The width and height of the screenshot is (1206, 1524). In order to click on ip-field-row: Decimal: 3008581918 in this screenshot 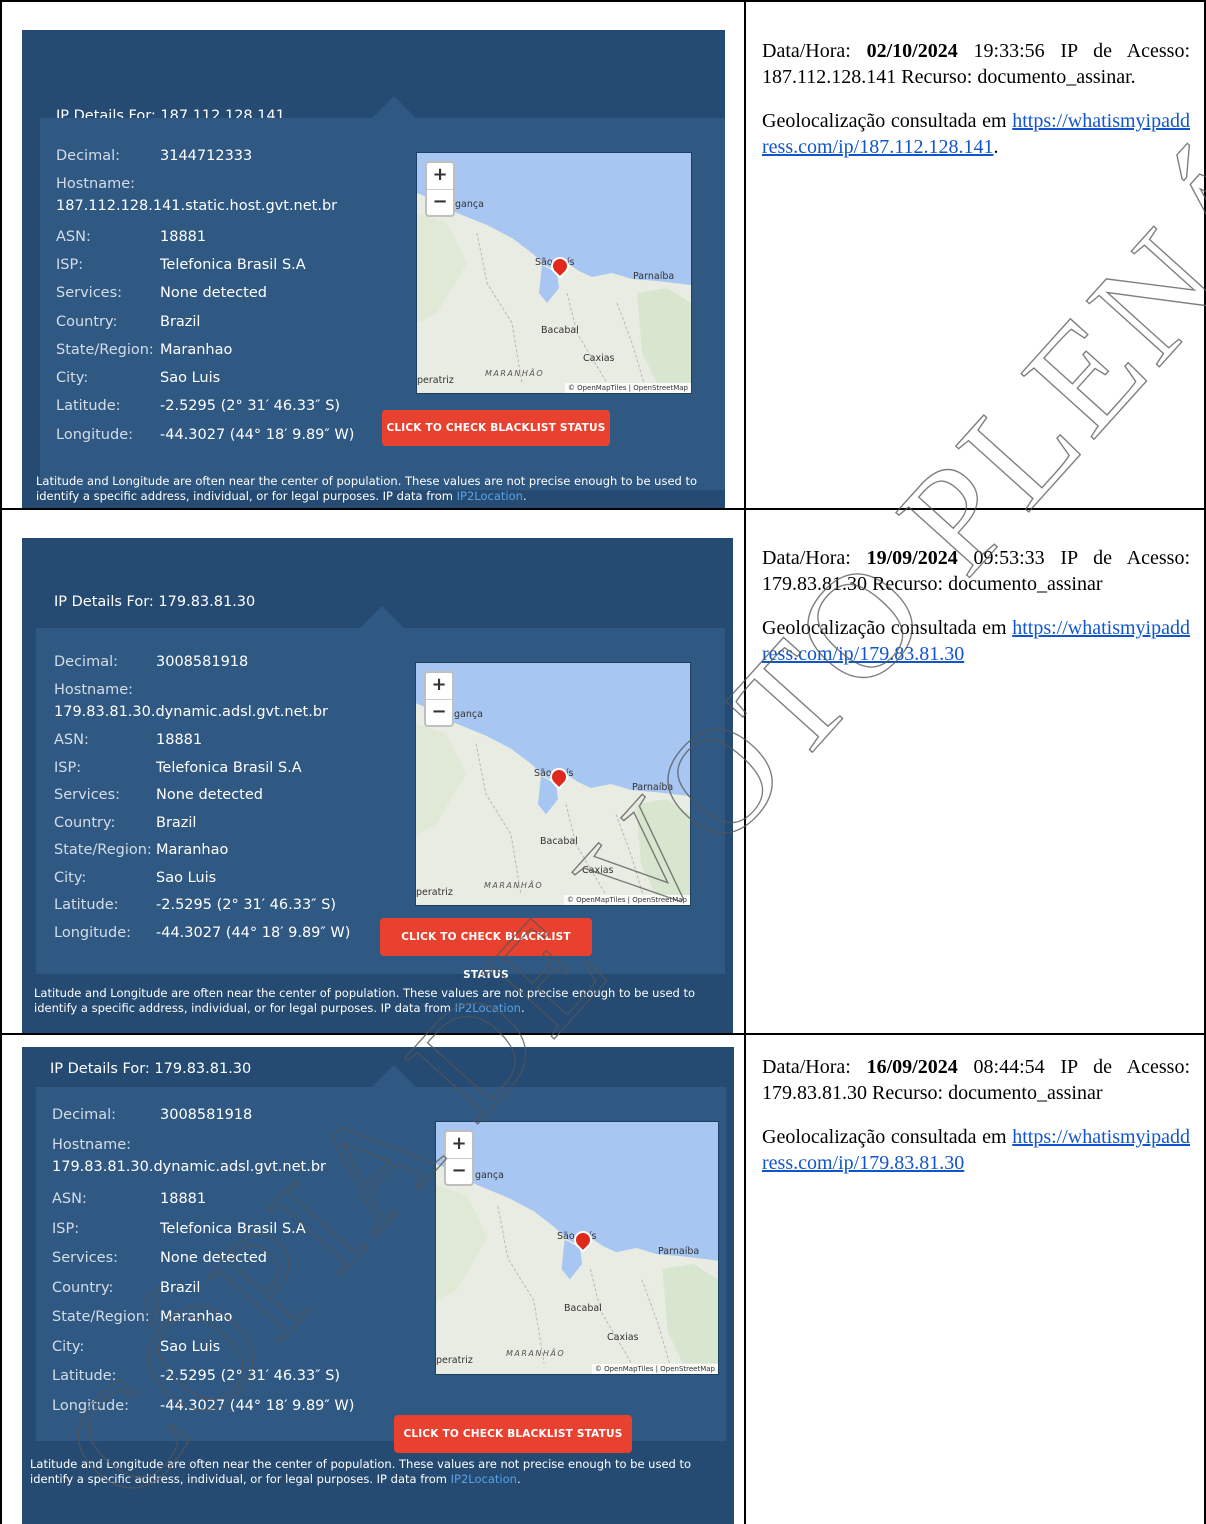, I will do `click(219, 665)`.